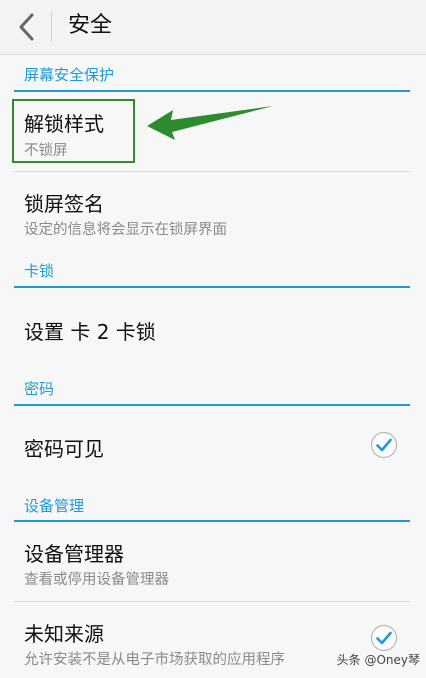  Describe the element at coordinates (90, 25) in the screenshot. I see `page-title: 安全` at that location.